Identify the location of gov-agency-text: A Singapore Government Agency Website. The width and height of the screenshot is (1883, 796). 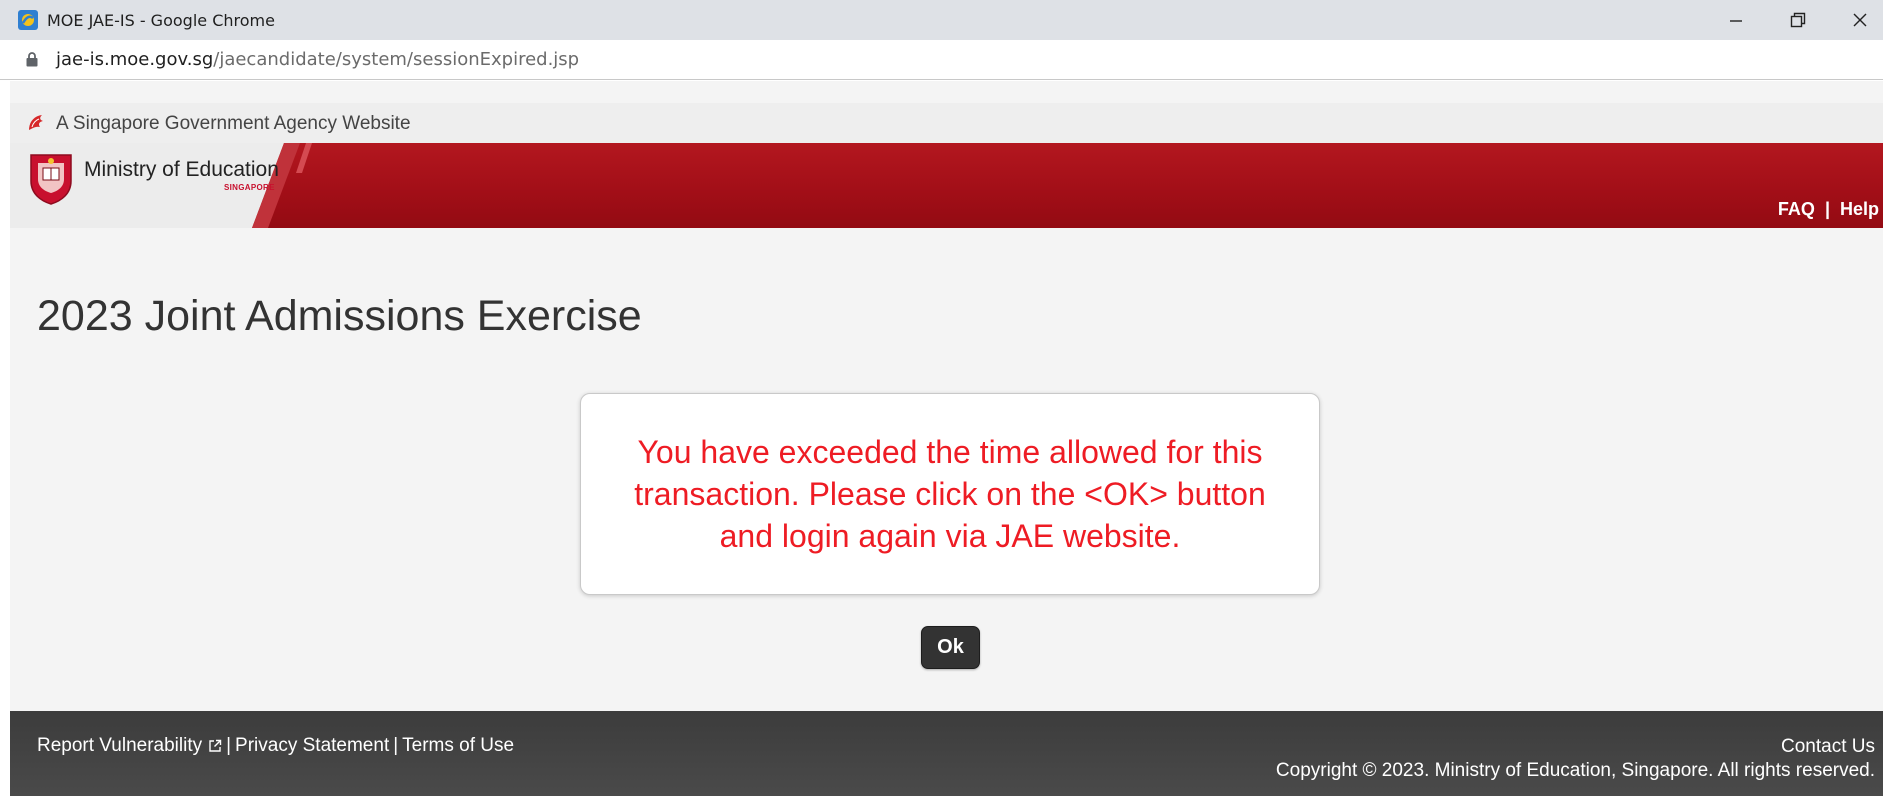
(233, 123).